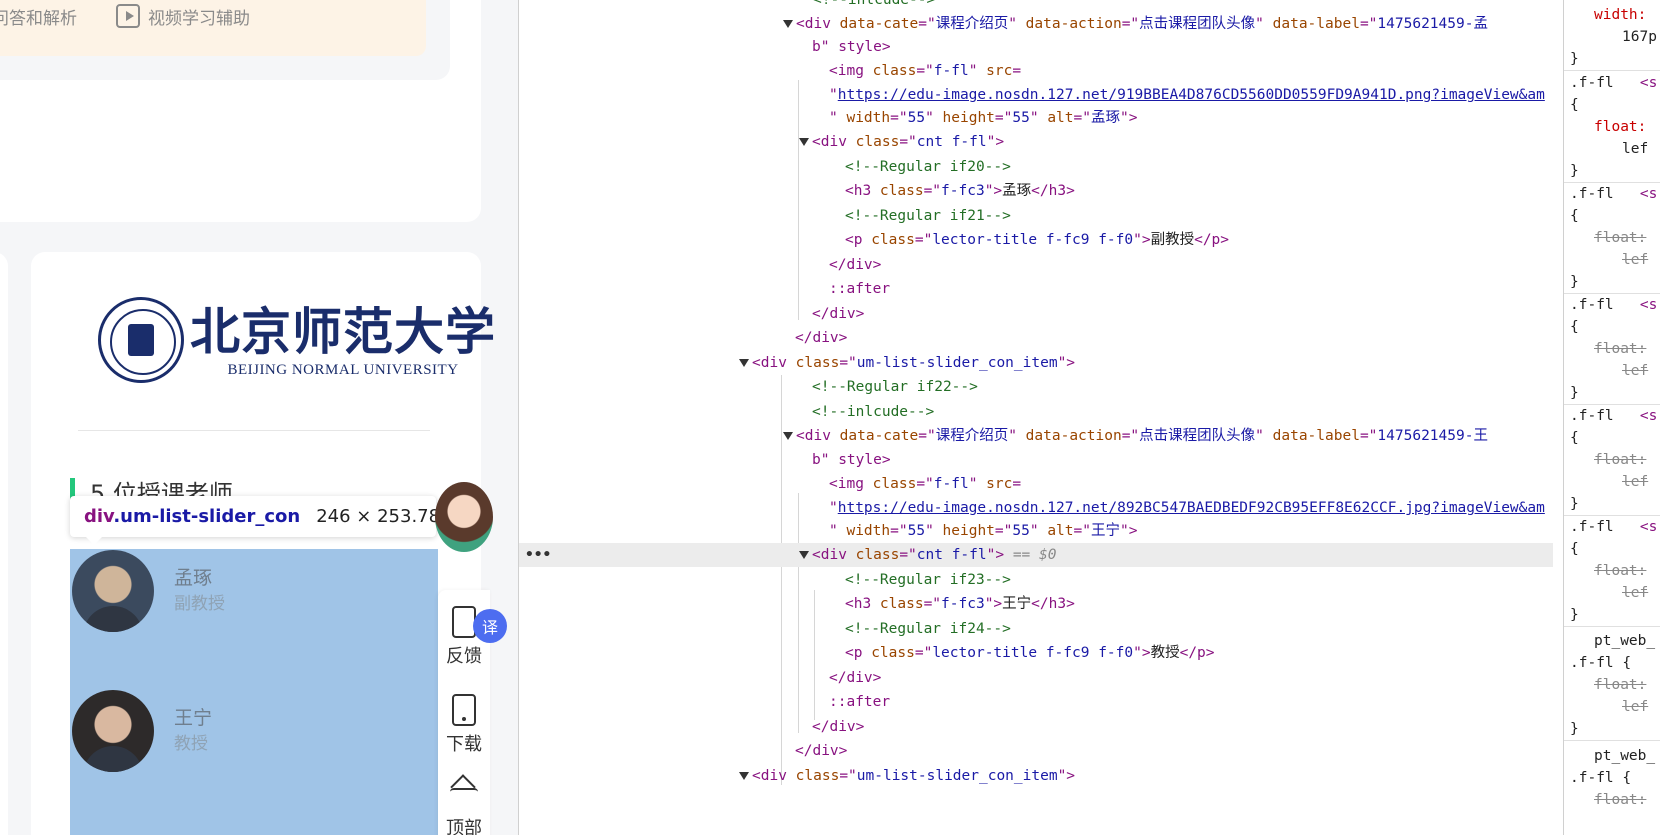  What do you see at coordinates (464, 710) in the screenshot?
I see `download-app-icon` at bounding box center [464, 710].